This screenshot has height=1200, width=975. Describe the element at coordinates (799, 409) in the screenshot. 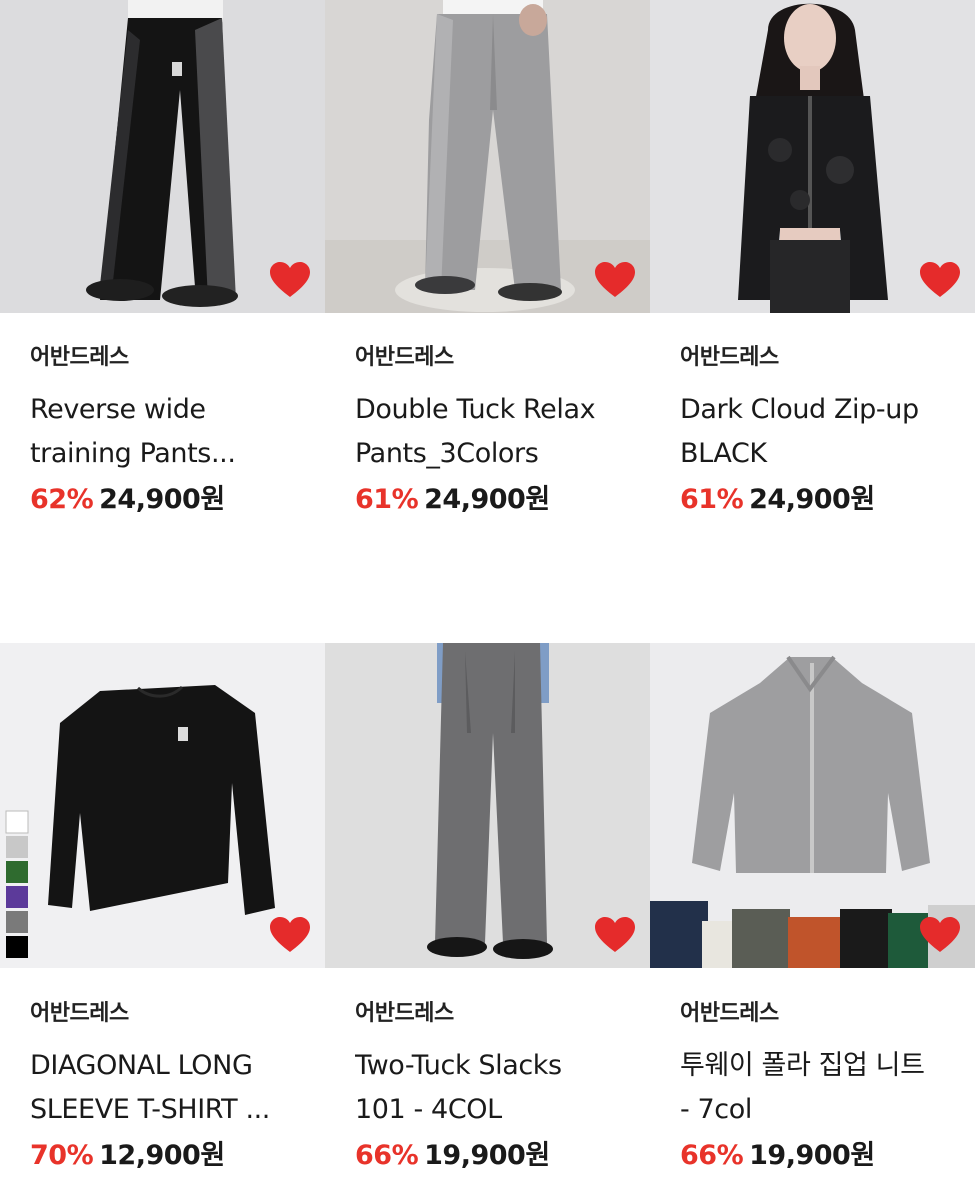

I see `product-name-line1: Dark Cloud Zip-up` at that location.